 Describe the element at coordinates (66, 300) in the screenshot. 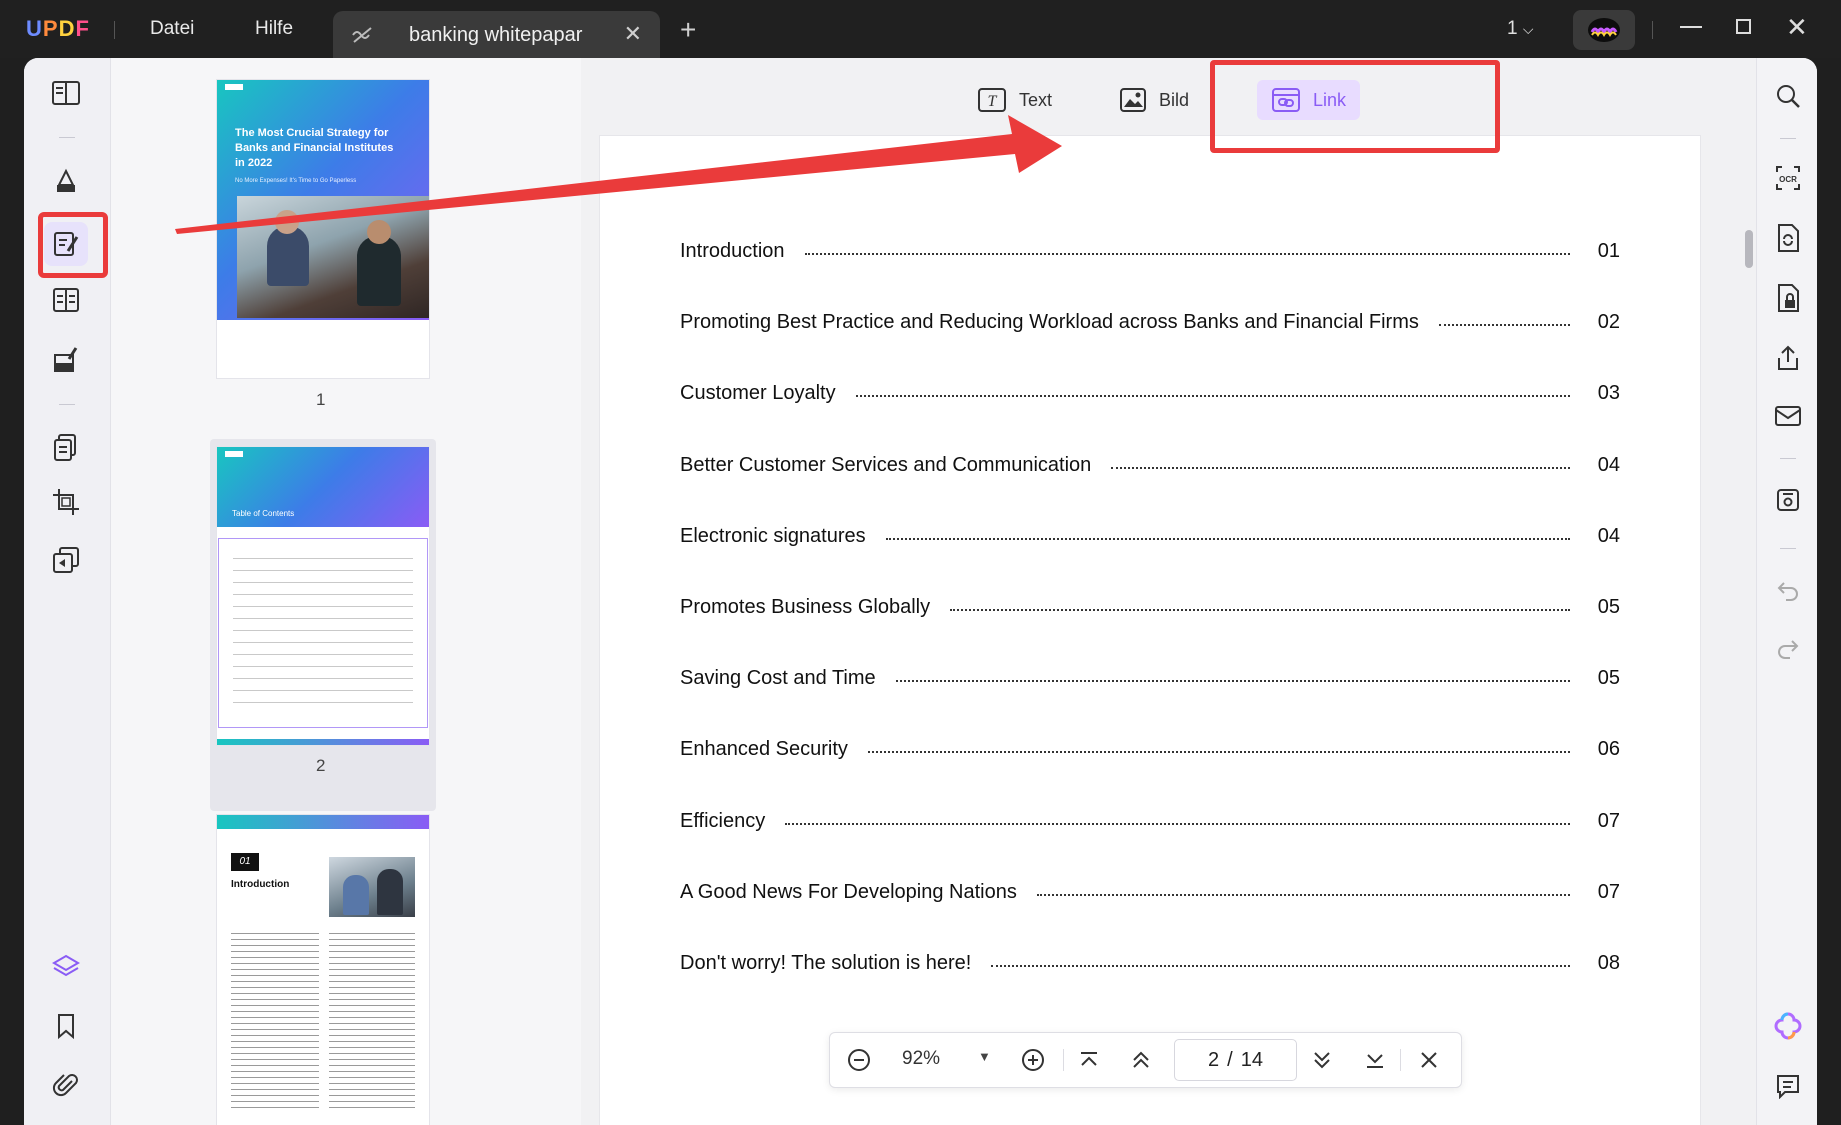

I see `form-icon` at that location.